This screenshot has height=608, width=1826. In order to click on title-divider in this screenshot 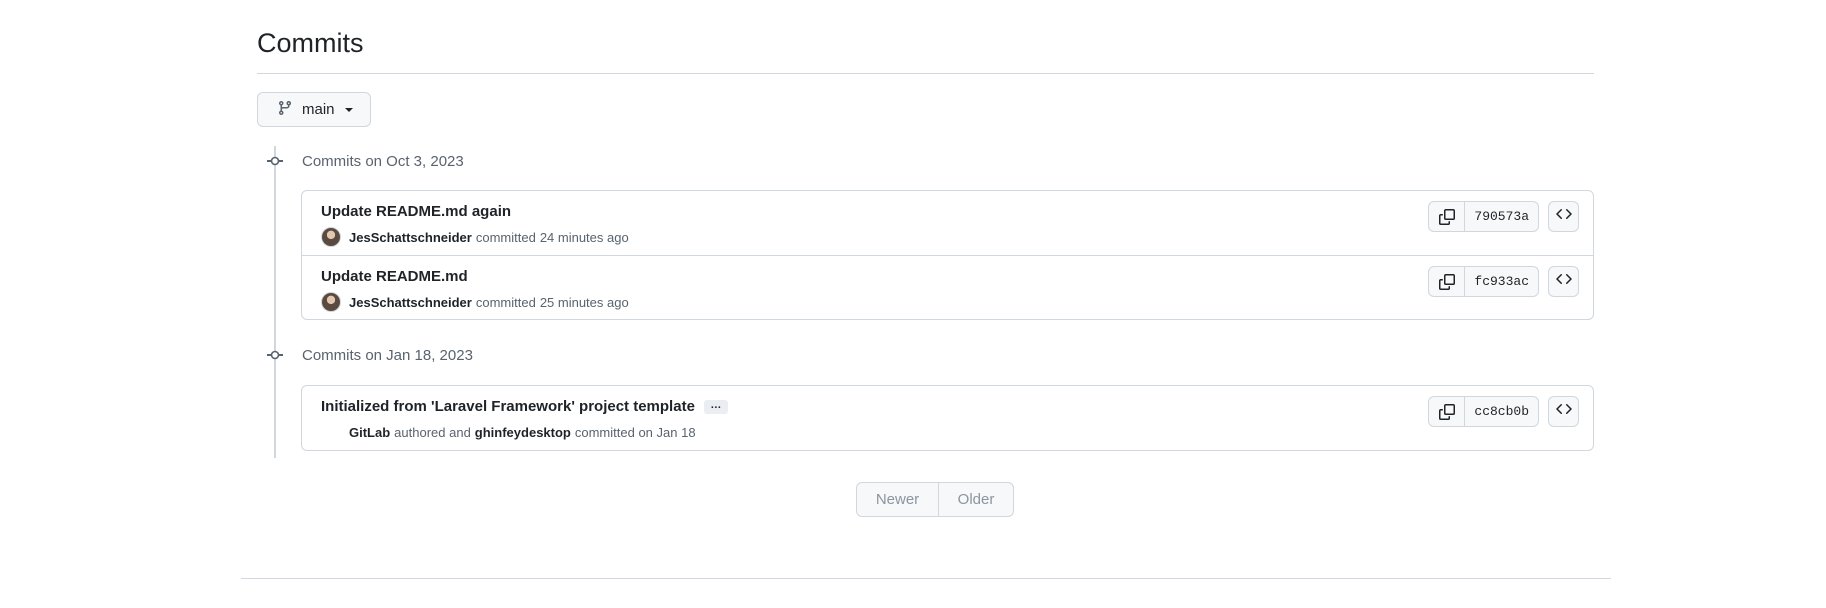, I will do `click(925, 73)`.